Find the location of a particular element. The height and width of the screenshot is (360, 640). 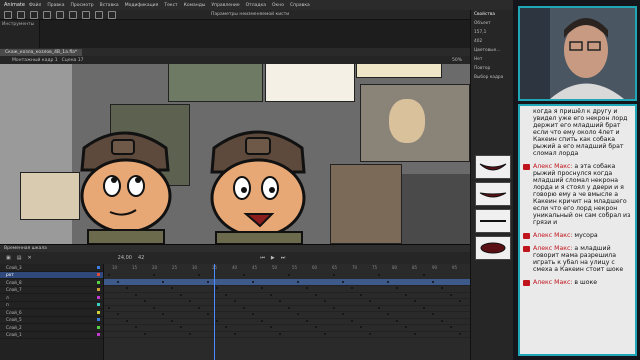

play-icon: ▶ is located at coordinates (273, 258).